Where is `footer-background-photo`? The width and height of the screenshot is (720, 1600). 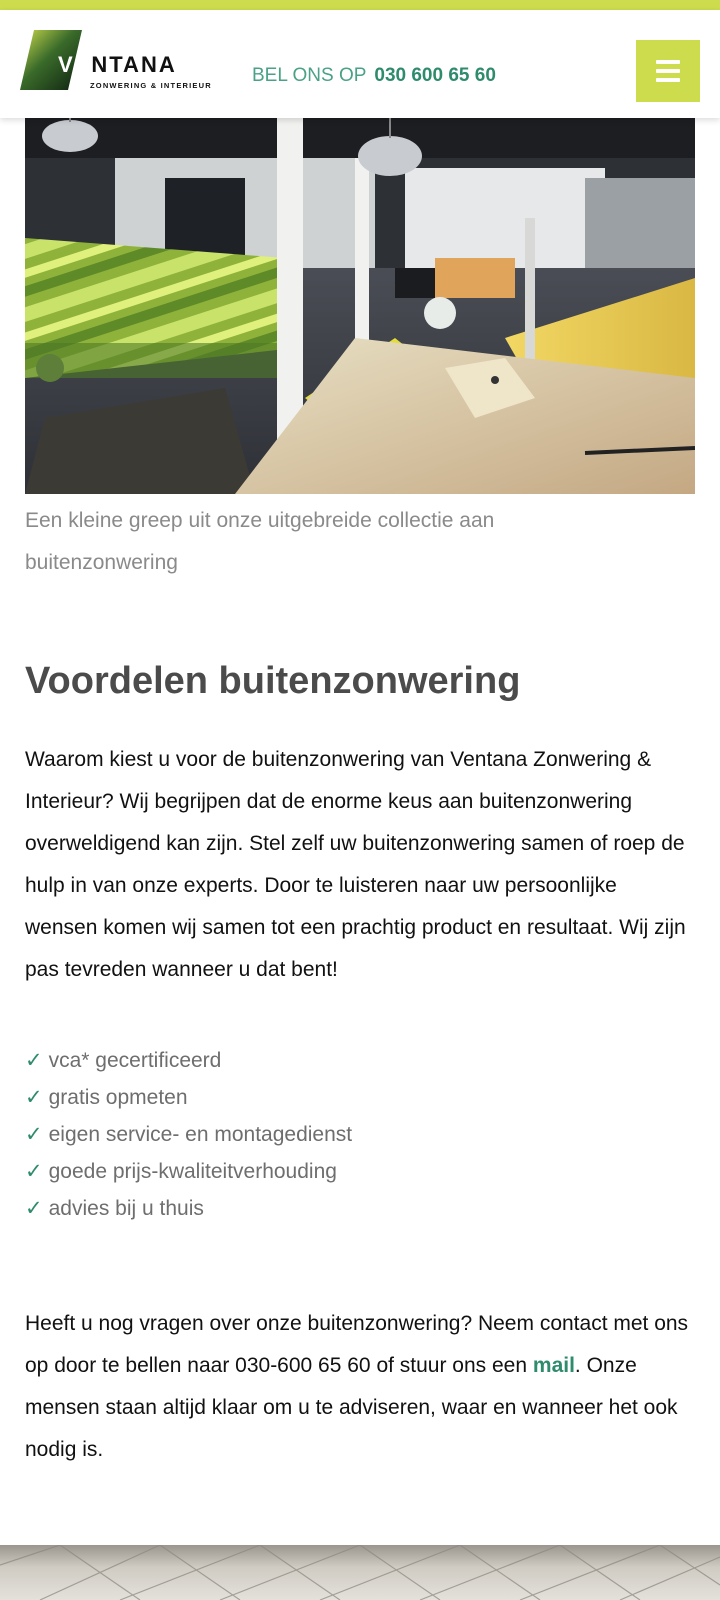 footer-background-photo is located at coordinates (360, 1572).